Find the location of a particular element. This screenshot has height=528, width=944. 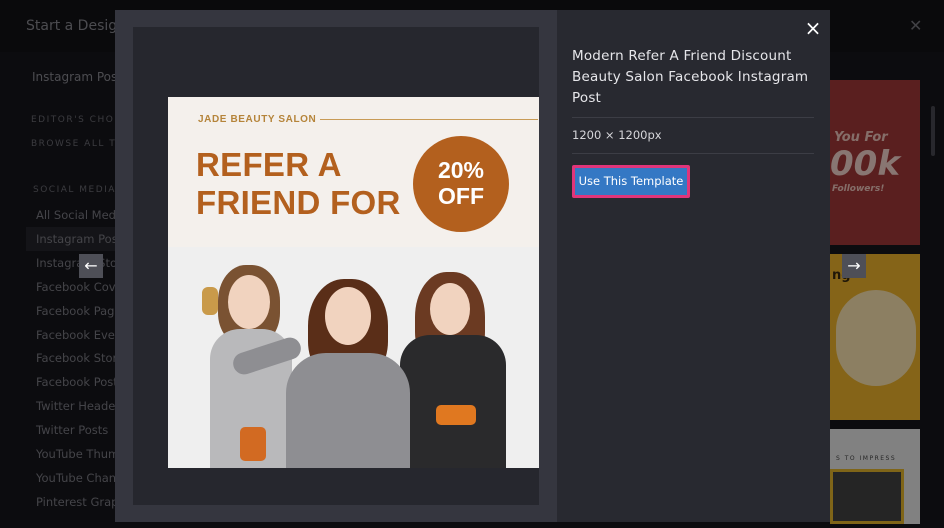

close-icon: × is located at coordinates (813, 28).